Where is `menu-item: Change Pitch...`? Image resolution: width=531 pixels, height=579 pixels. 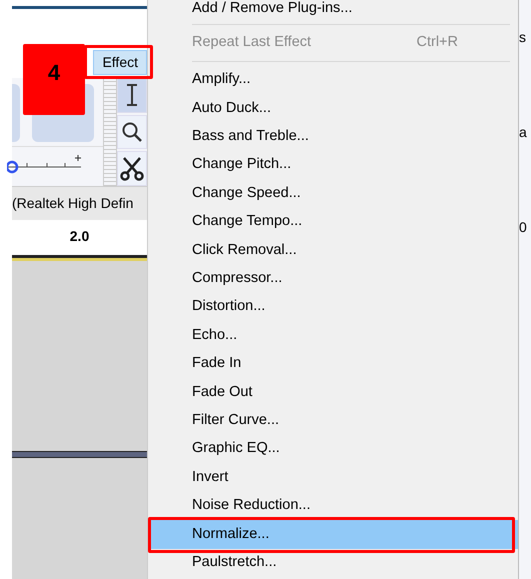
menu-item: Change Pitch... is located at coordinates (333, 165).